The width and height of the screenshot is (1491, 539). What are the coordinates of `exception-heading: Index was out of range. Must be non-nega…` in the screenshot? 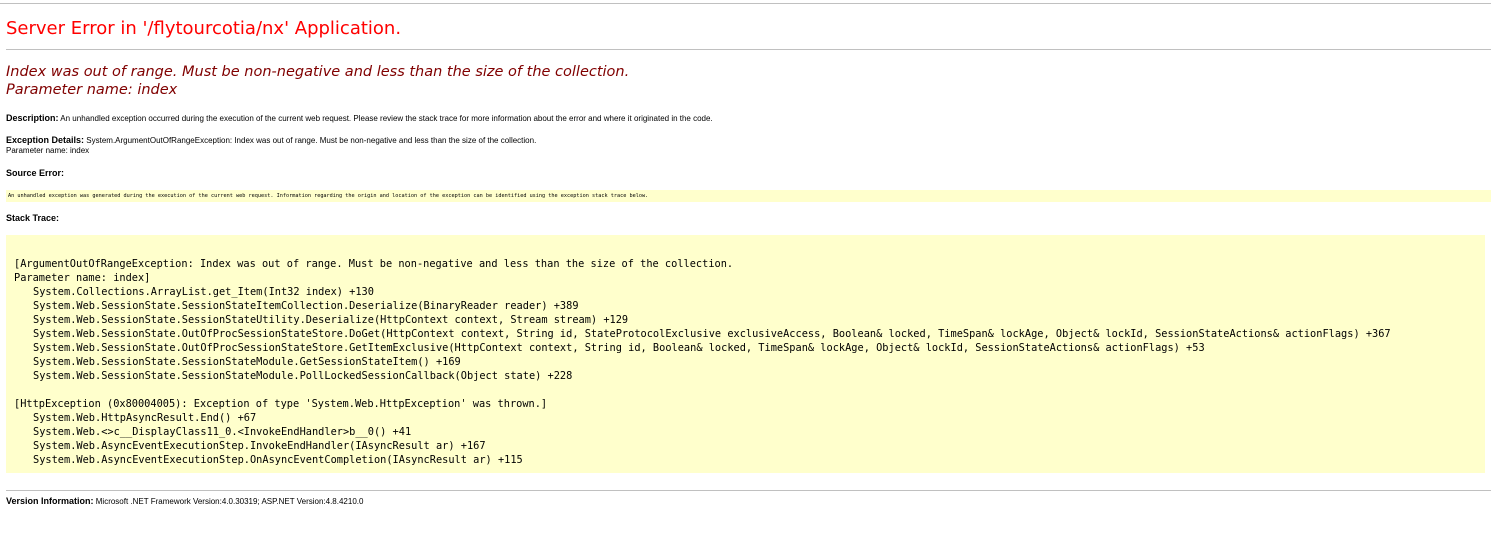 It's located at (317, 81).